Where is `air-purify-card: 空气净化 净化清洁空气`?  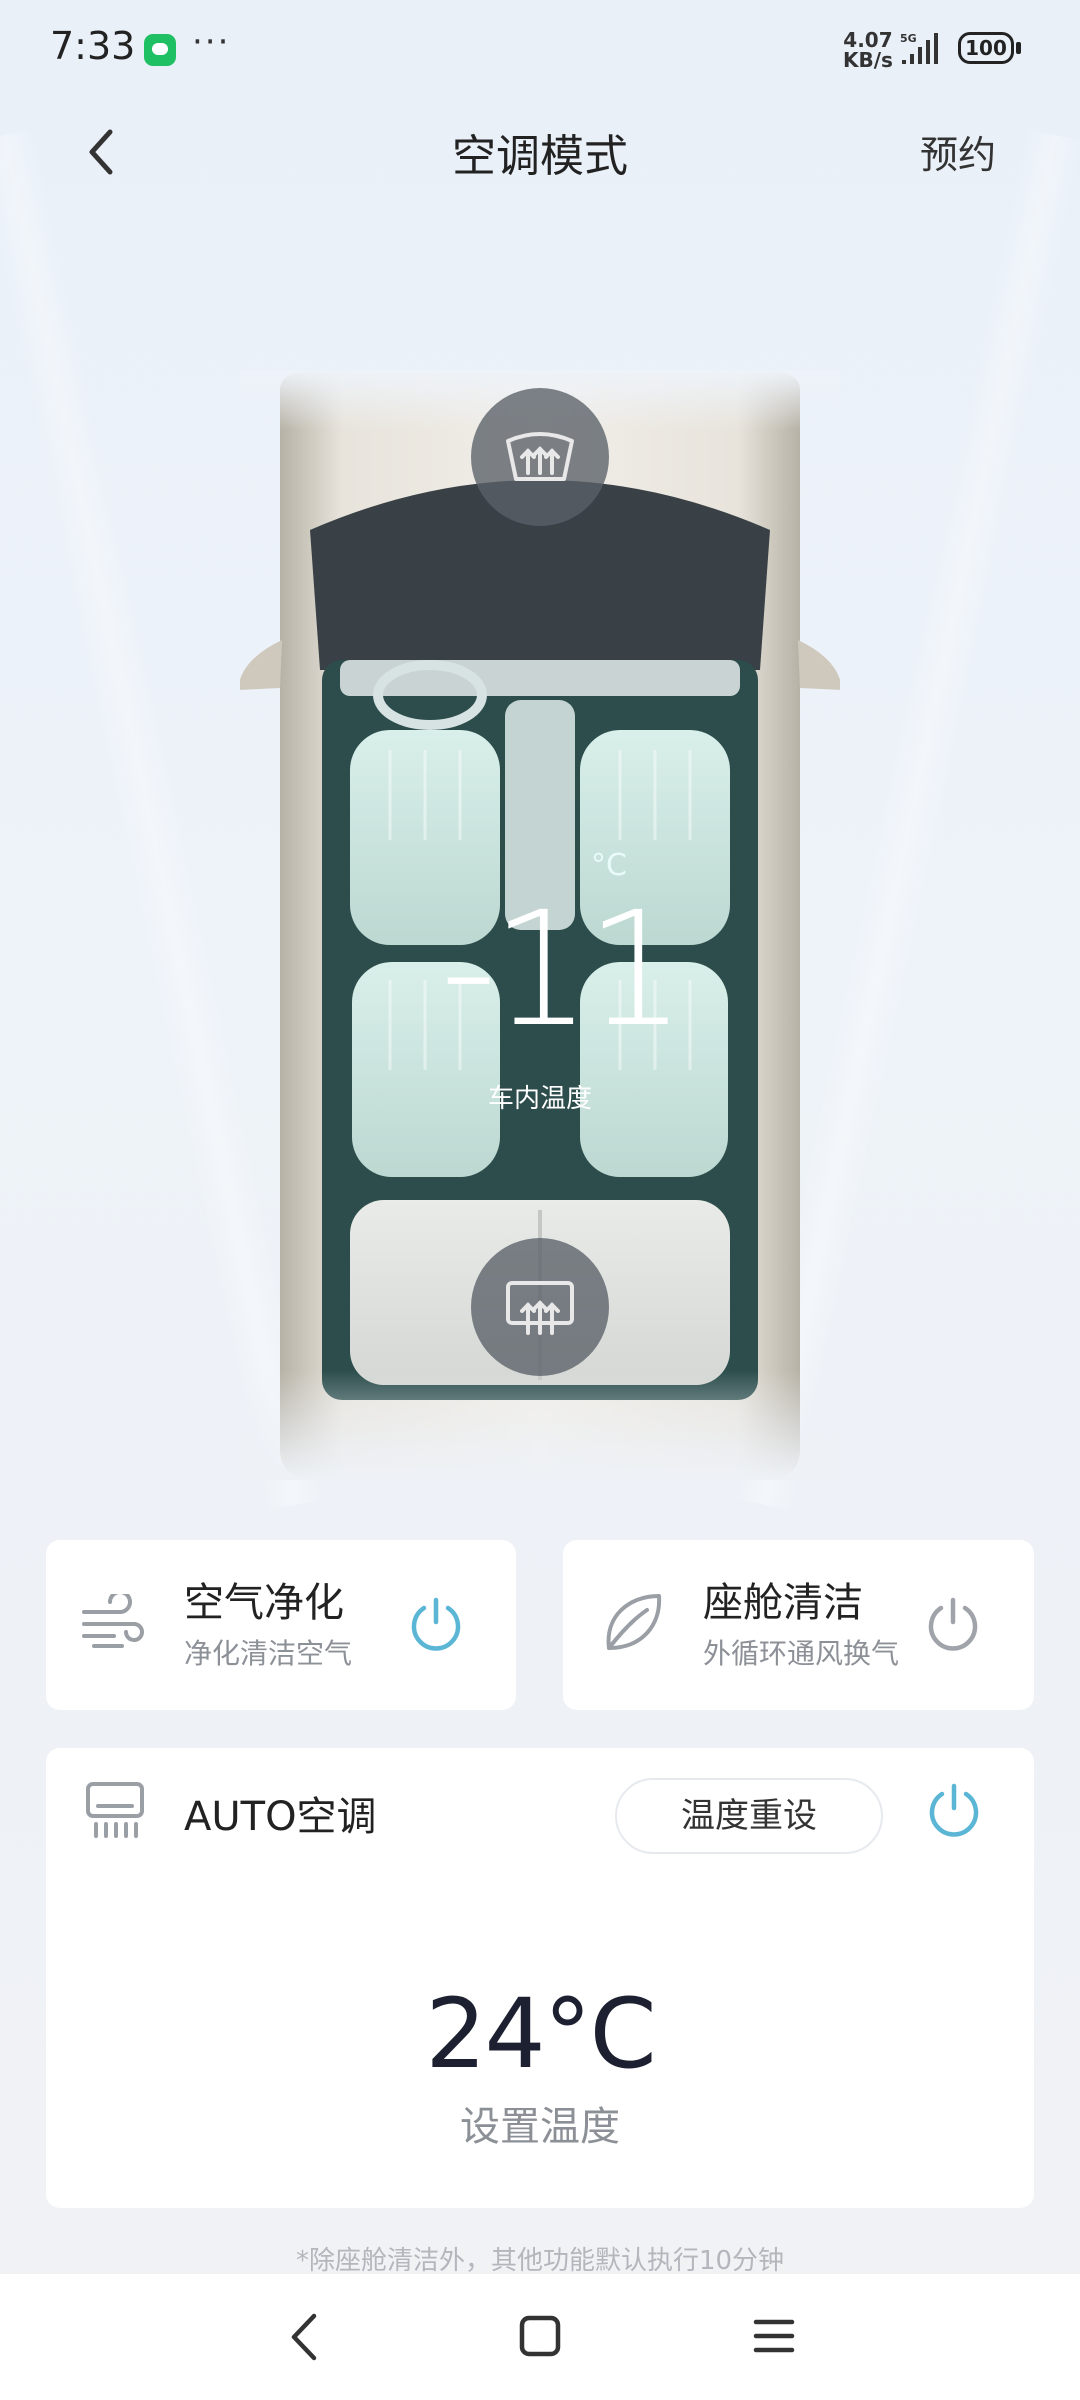 air-purify-card: 空气净化 净化清洁空气 is located at coordinates (281, 1625).